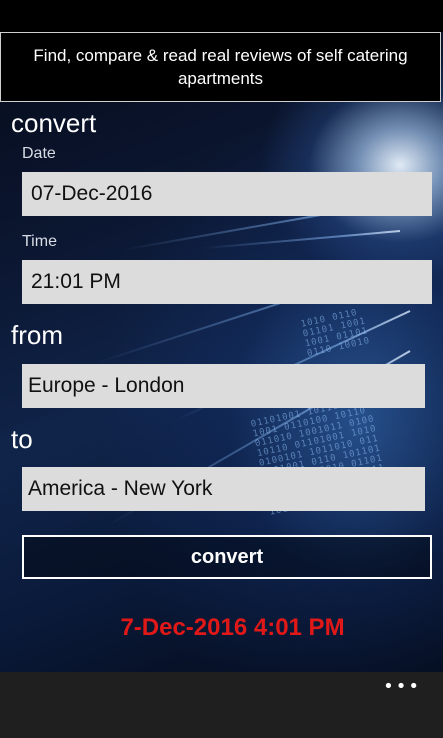 Image resolution: width=443 pixels, height=738 pixels. Describe the element at coordinates (92, 193) in the screenshot. I see `date-value: 07-Dec-2016` at that location.